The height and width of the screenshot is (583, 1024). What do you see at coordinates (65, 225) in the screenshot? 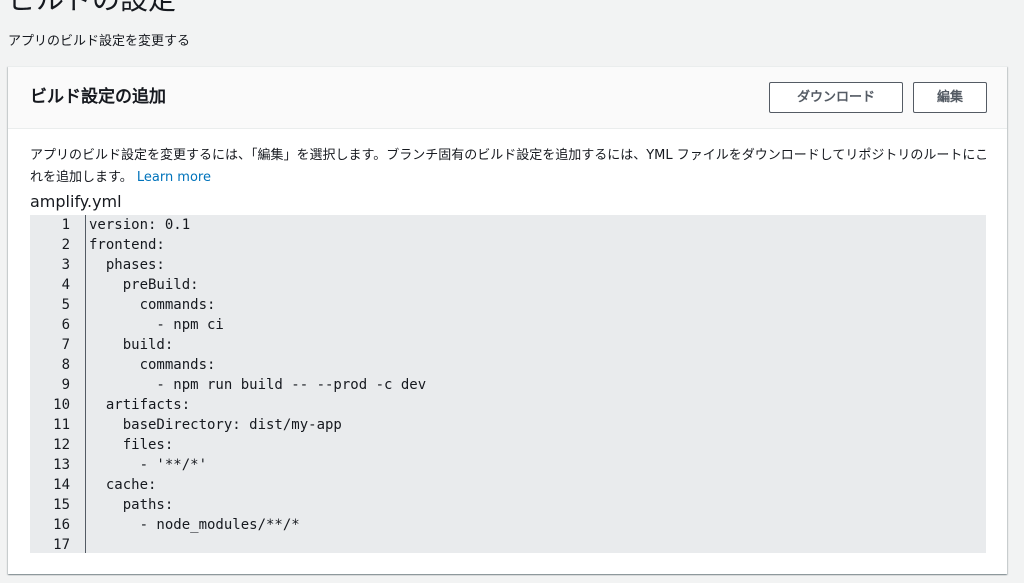
I see `line-number: 1` at bounding box center [65, 225].